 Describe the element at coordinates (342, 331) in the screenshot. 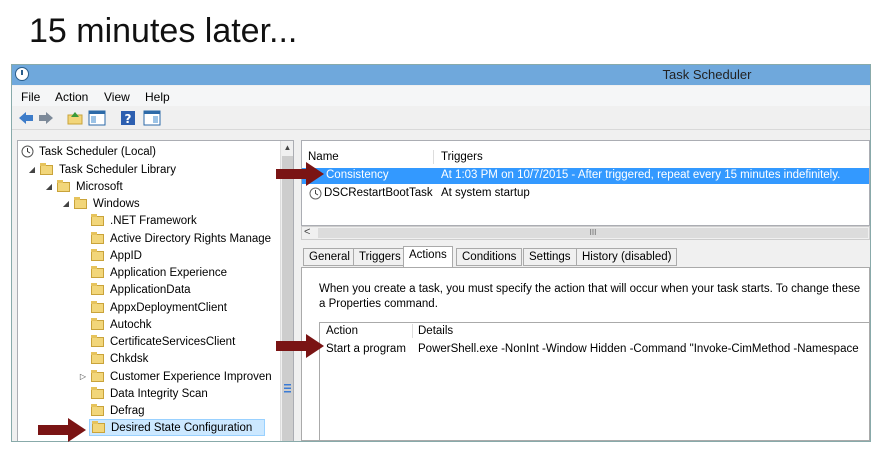

I see `column-header-action: Action` at that location.